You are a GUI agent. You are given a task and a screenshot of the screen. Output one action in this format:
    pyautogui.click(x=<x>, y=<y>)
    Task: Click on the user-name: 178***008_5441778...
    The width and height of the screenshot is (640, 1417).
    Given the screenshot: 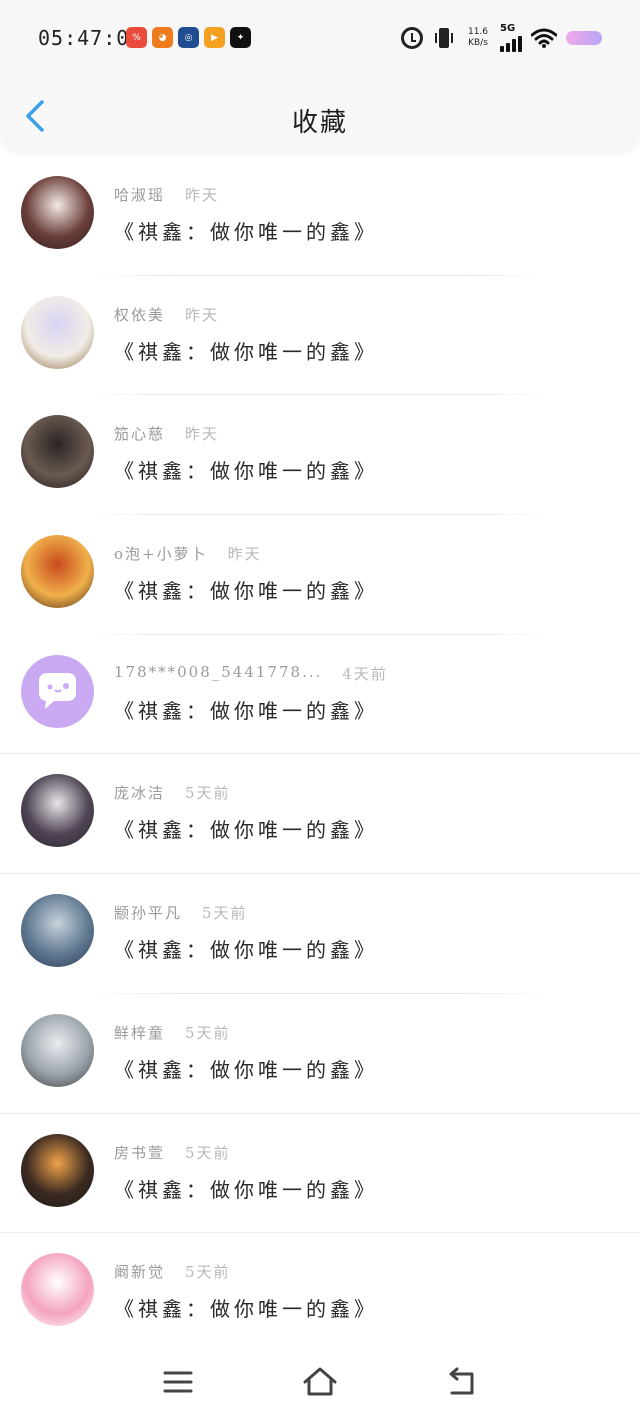 What is the action you would take?
    pyautogui.click(x=218, y=671)
    